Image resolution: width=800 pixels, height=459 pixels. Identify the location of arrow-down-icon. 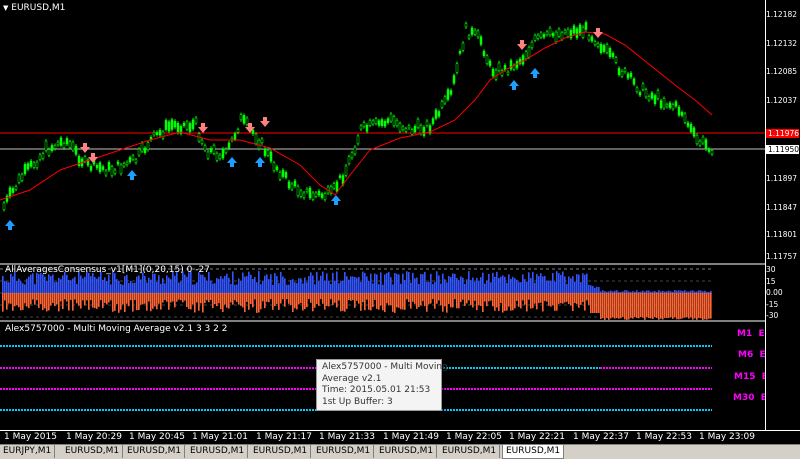
(265, 122).